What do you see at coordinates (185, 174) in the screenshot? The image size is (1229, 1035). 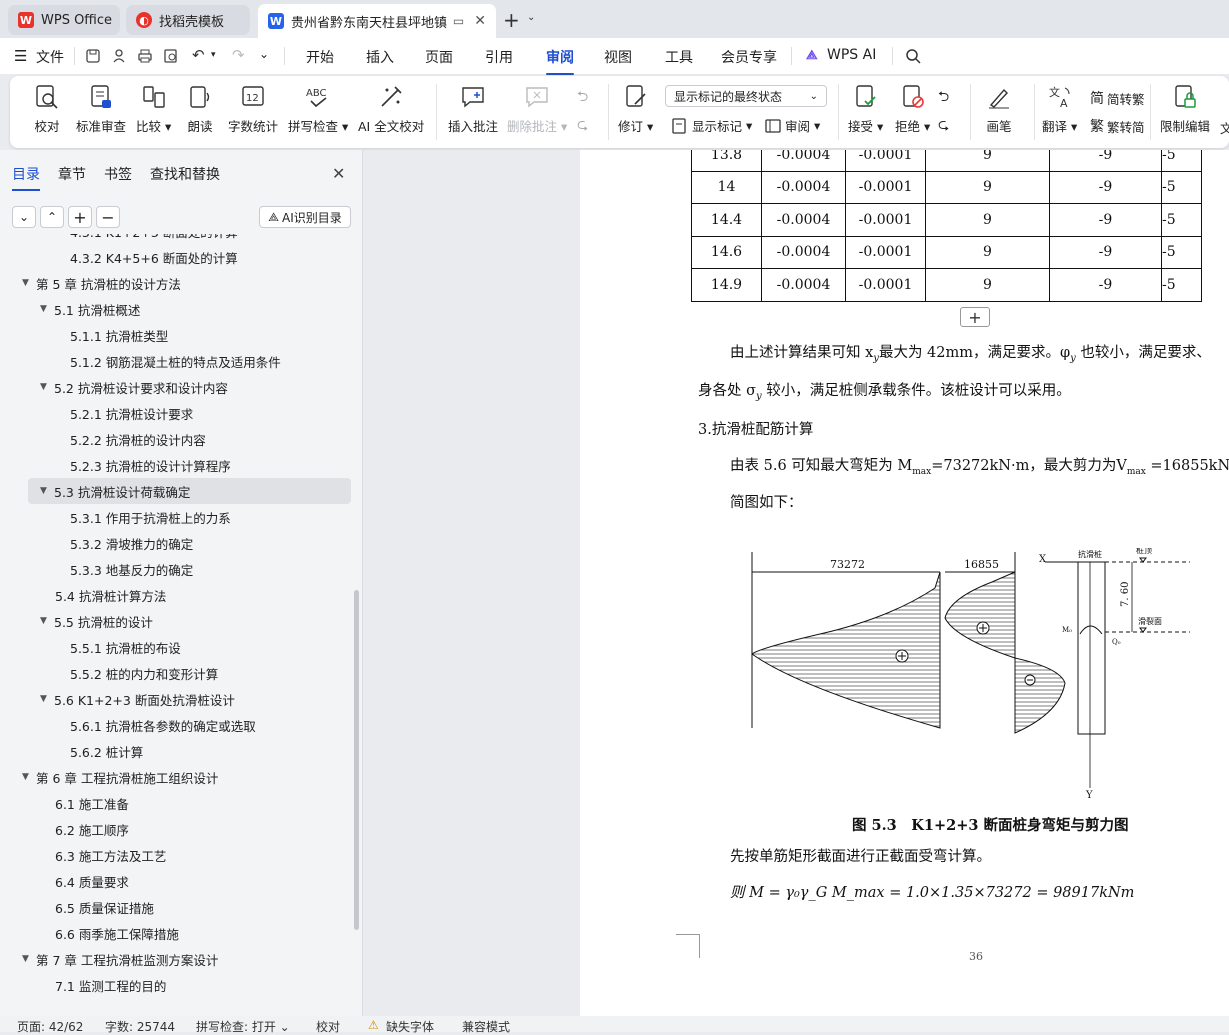 I see `tab-find-replace: 查找和替换` at bounding box center [185, 174].